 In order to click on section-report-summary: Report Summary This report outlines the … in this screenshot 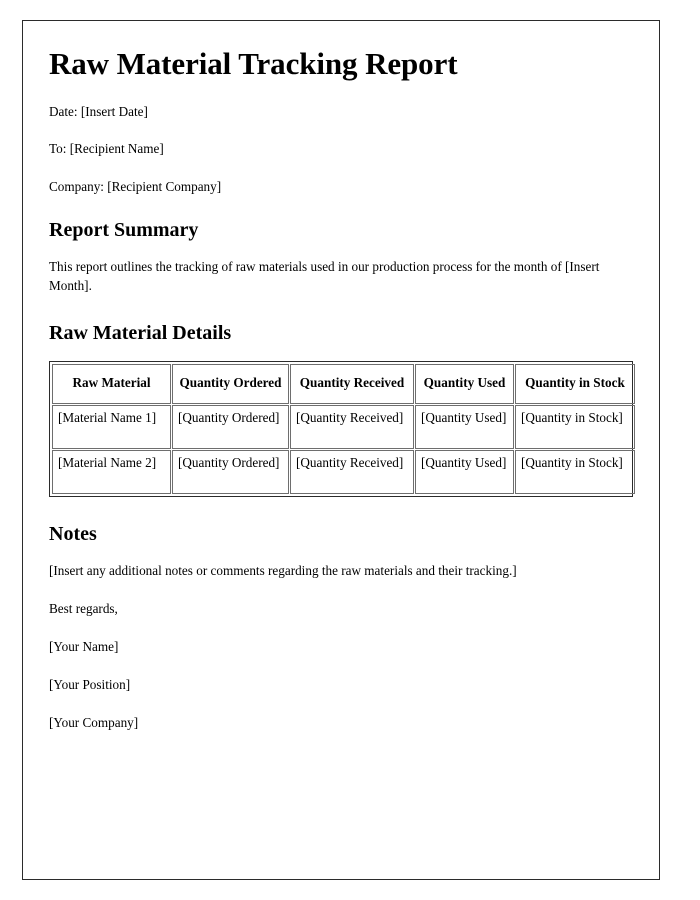, I will do `click(341, 257)`.